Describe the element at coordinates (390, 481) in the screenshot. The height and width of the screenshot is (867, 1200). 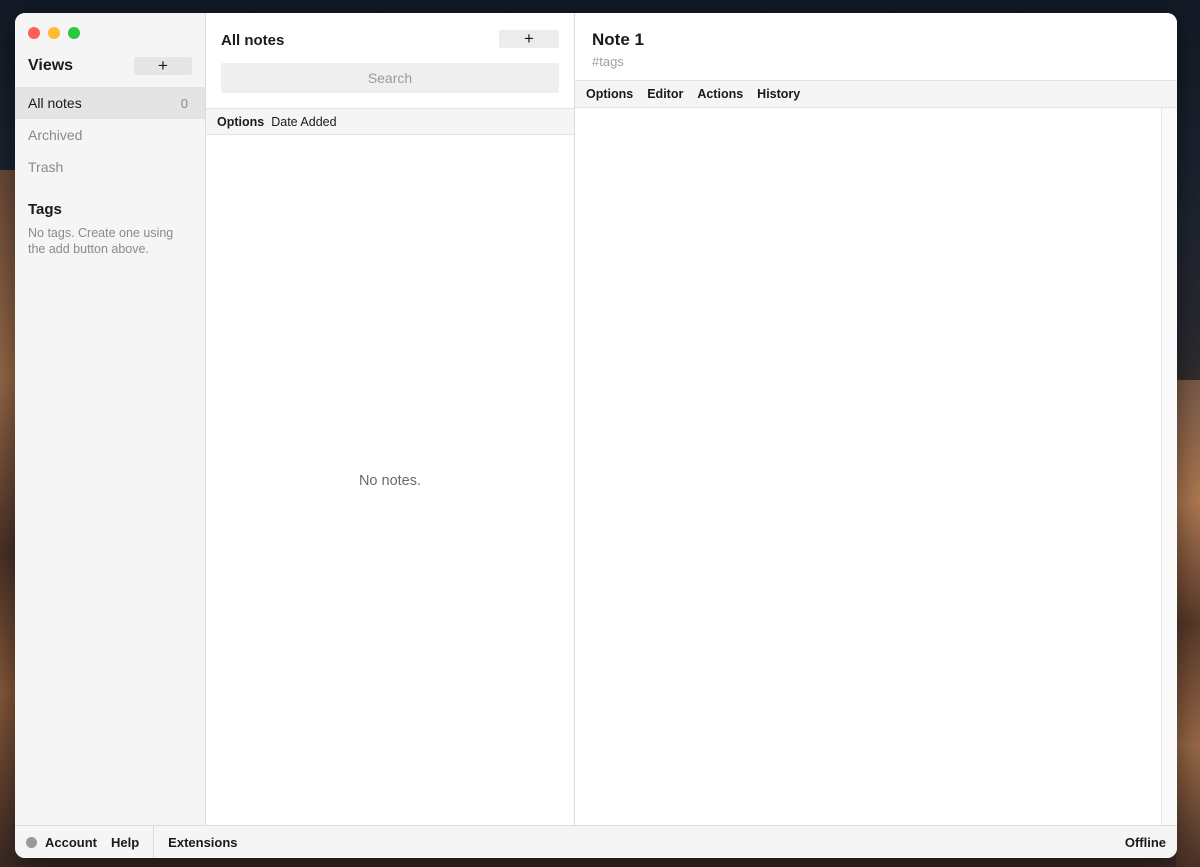
I see `empty-notes-message: No notes.` at that location.